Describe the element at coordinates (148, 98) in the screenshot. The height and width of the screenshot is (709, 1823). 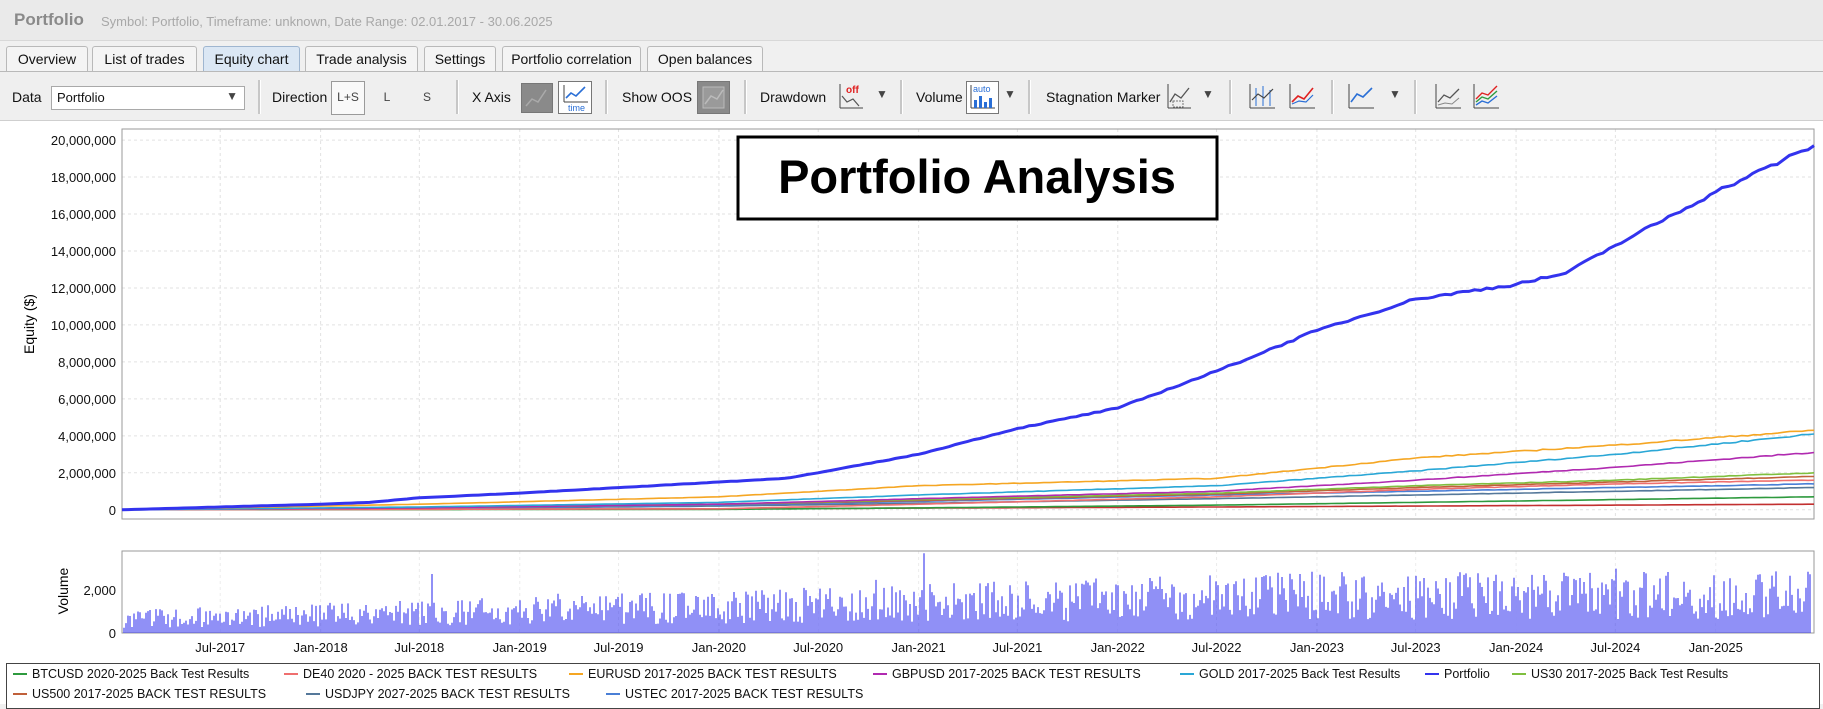
I see `data-select: Portfolio ▼` at that location.